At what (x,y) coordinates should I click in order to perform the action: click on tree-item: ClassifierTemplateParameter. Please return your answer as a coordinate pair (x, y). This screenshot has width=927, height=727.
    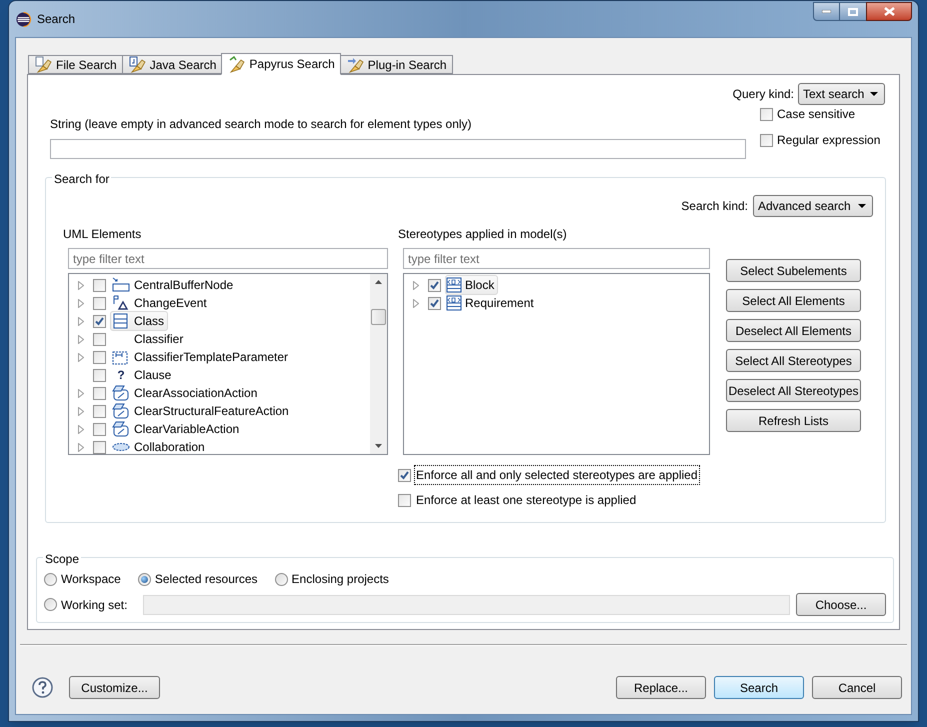
    Looking at the image, I should click on (201, 357).